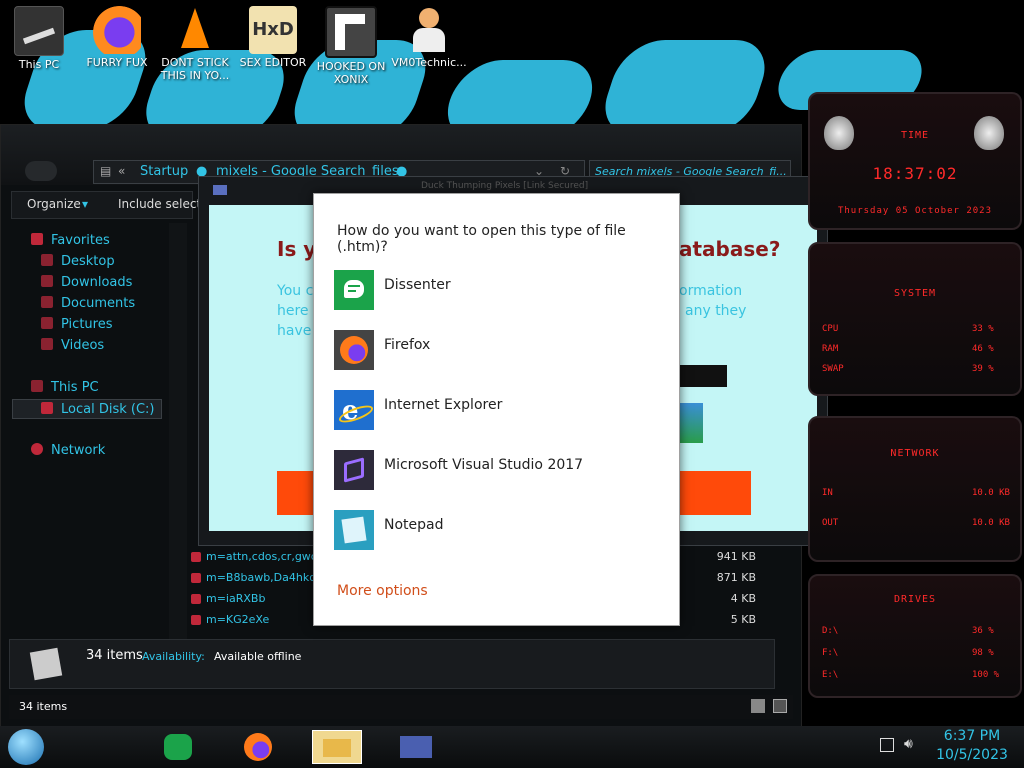 This screenshot has width=1024, height=768. What do you see at coordinates (354, 410) in the screenshot?
I see `internet-explorer-icon: e` at bounding box center [354, 410].